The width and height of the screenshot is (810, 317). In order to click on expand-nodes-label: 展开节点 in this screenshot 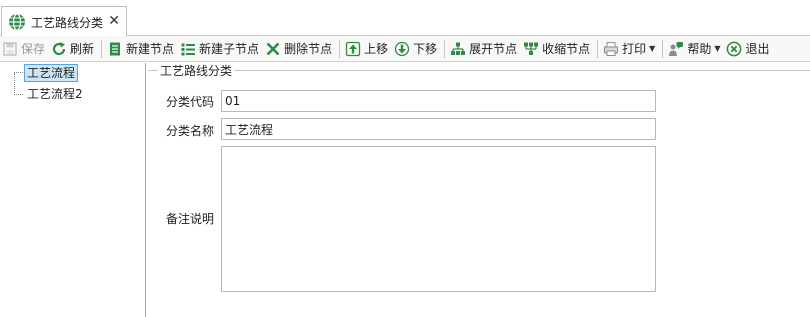, I will do `click(493, 49)`.